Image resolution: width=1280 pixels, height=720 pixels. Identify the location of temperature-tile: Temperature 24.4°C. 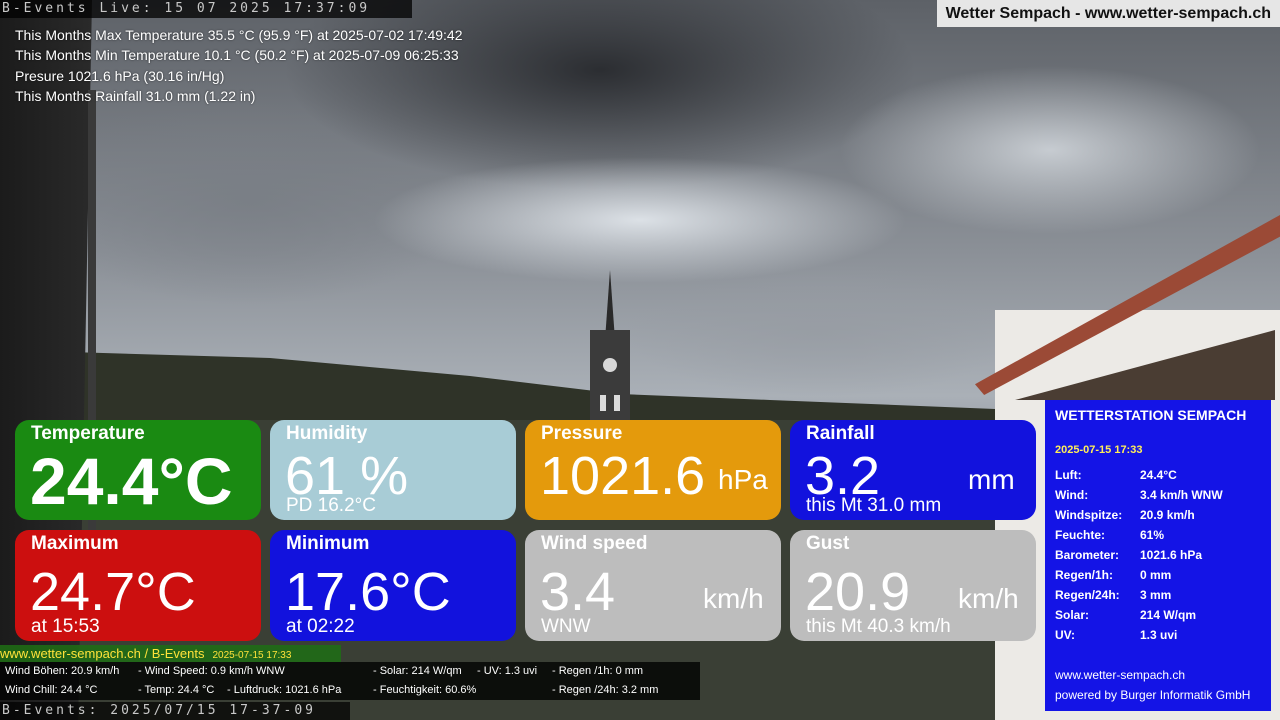
(138, 470).